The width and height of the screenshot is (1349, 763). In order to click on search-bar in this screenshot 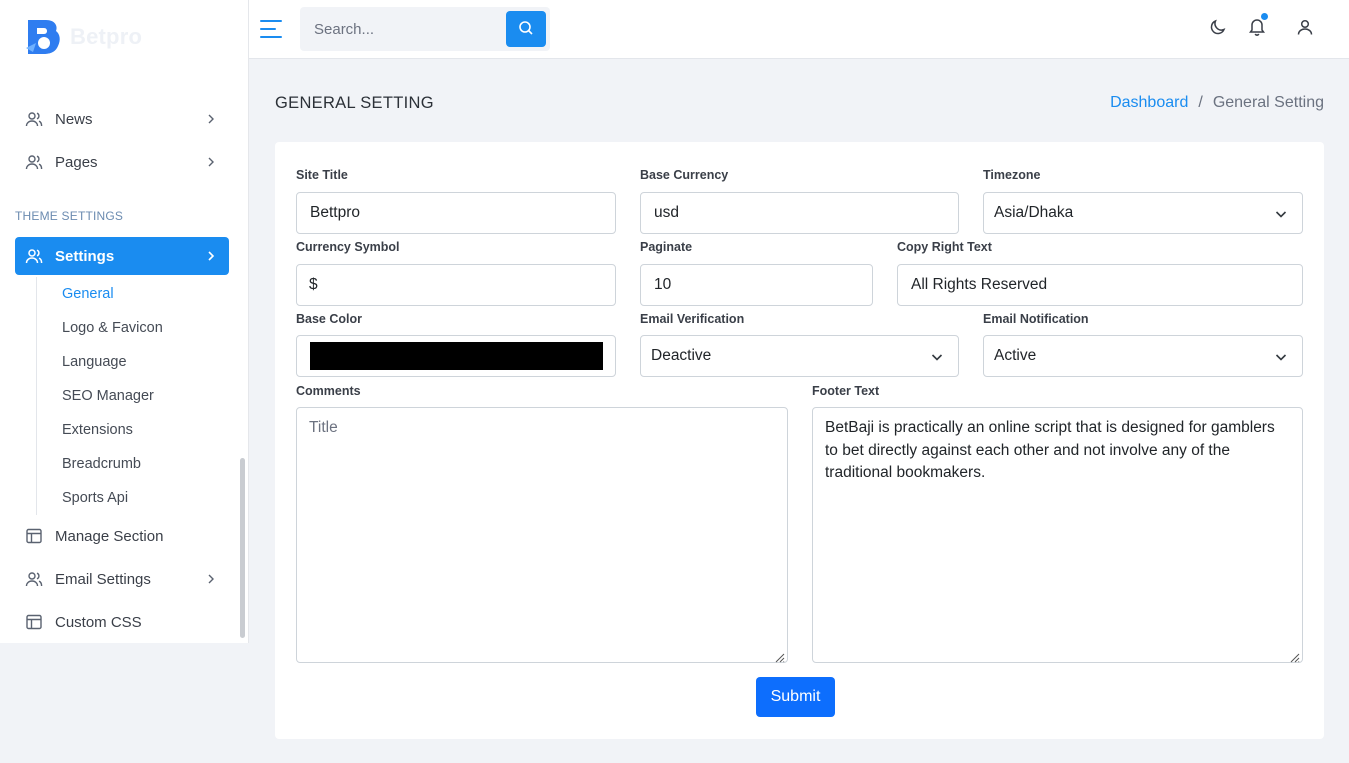, I will do `click(425, 29)`.